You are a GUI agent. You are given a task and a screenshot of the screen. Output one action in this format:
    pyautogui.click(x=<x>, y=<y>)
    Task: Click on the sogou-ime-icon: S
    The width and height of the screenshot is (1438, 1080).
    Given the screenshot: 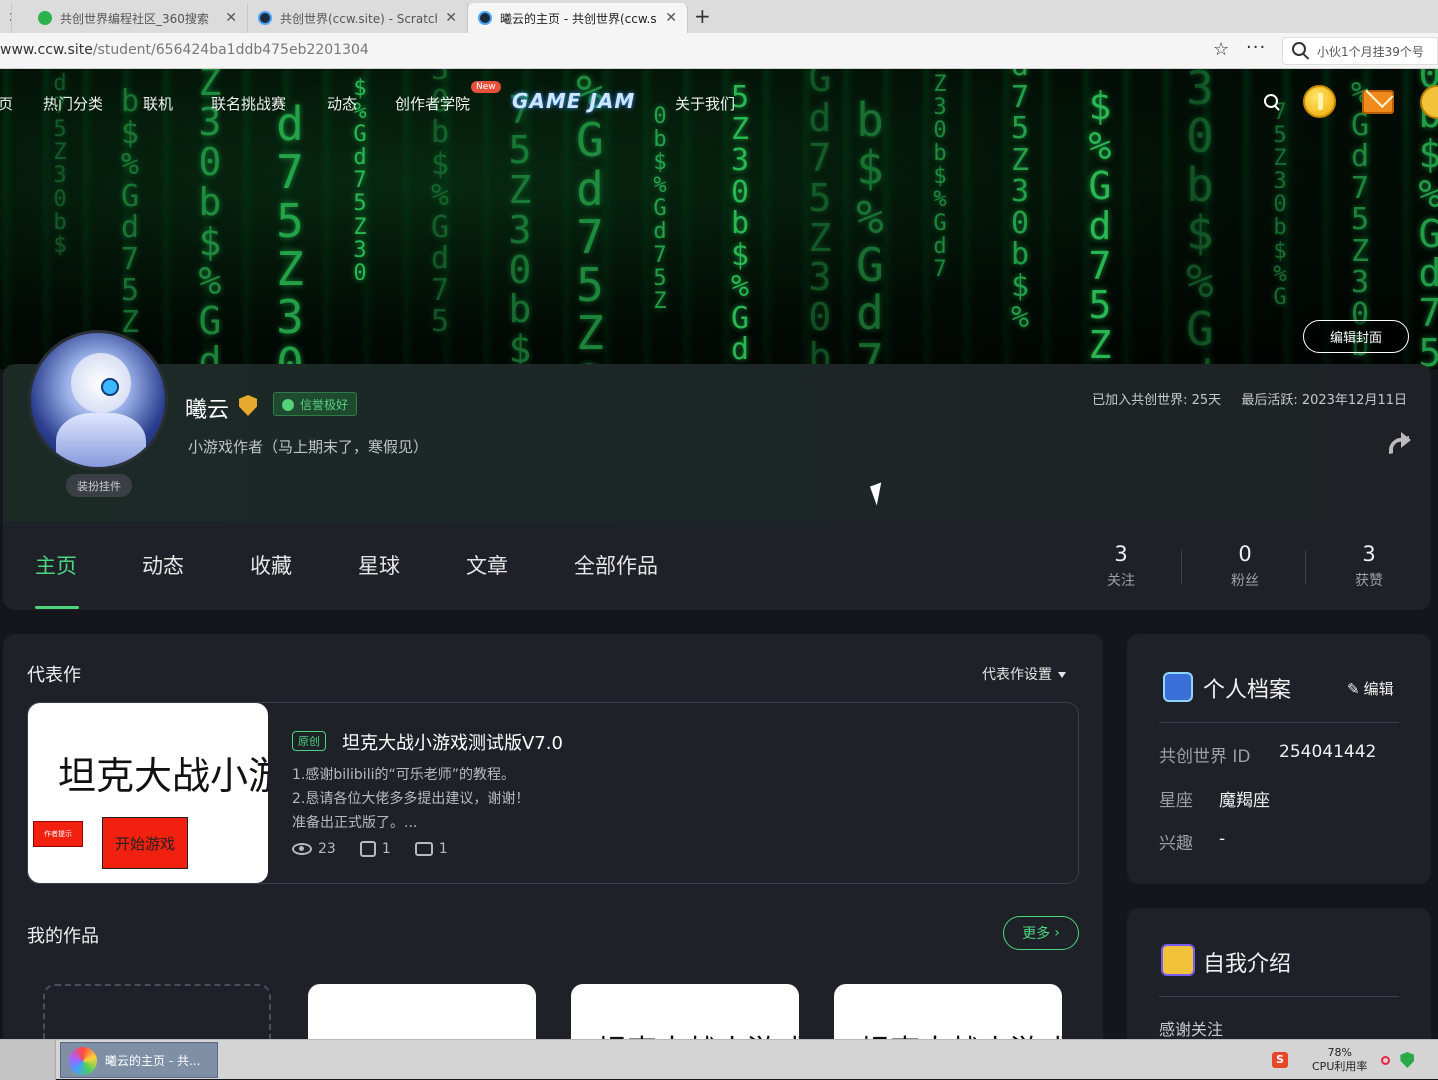 What is the action you would take?
    pyautogui.click(x=1280, y=1060)
    